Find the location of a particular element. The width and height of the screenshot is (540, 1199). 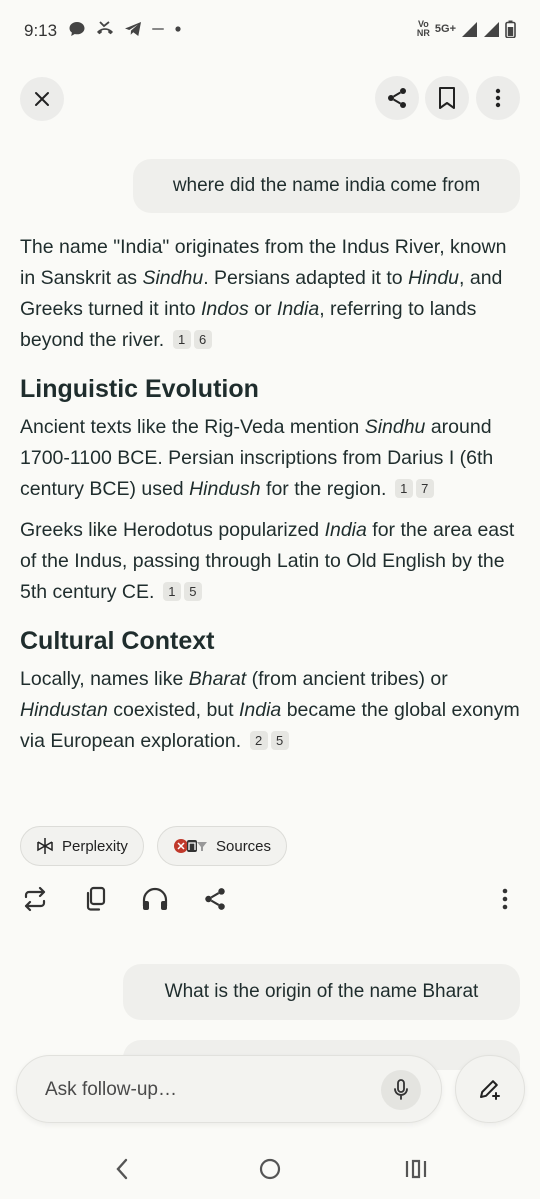

text-run: . Persians adapted it to is located at coordinates (306, 278).